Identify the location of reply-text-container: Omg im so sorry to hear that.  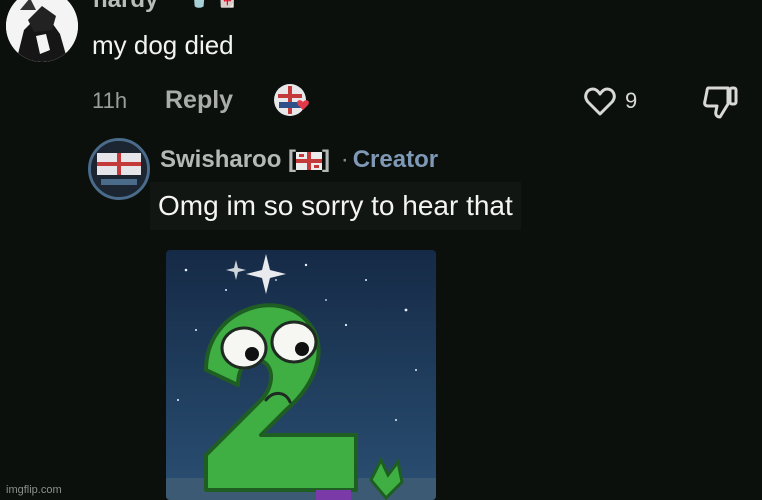
(335, 206).